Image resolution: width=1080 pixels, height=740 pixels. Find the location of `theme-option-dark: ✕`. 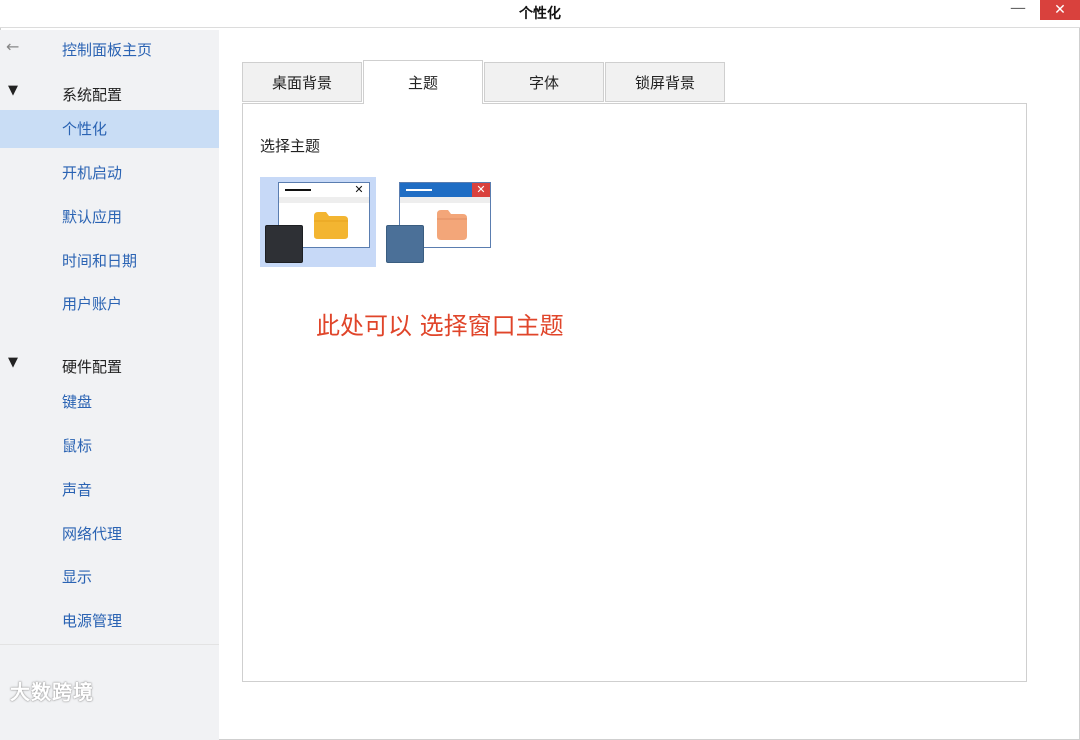

theme-option-dark: ✕ is located at coordinates (318, 222).